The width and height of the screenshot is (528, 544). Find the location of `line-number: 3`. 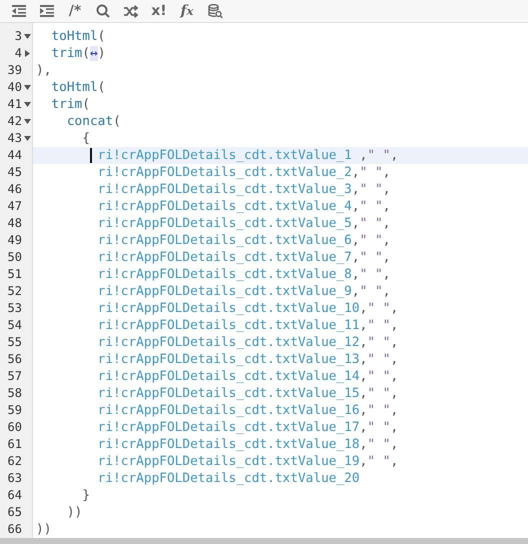

line-number: 3 is located at coordinates (18, 36).